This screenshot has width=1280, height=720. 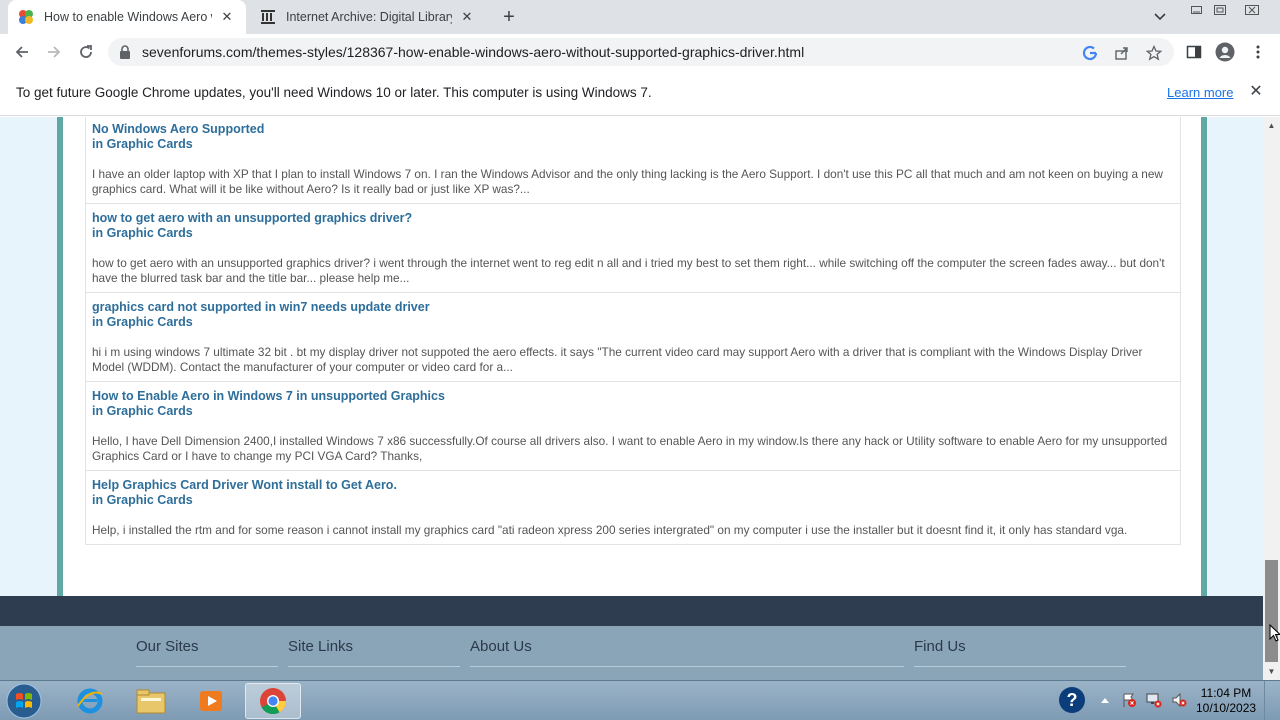 What do you see at coordinates (211, 701) in the screenshot?
I see `taskbar-media-player-icon` at bounding box center [211, 701].